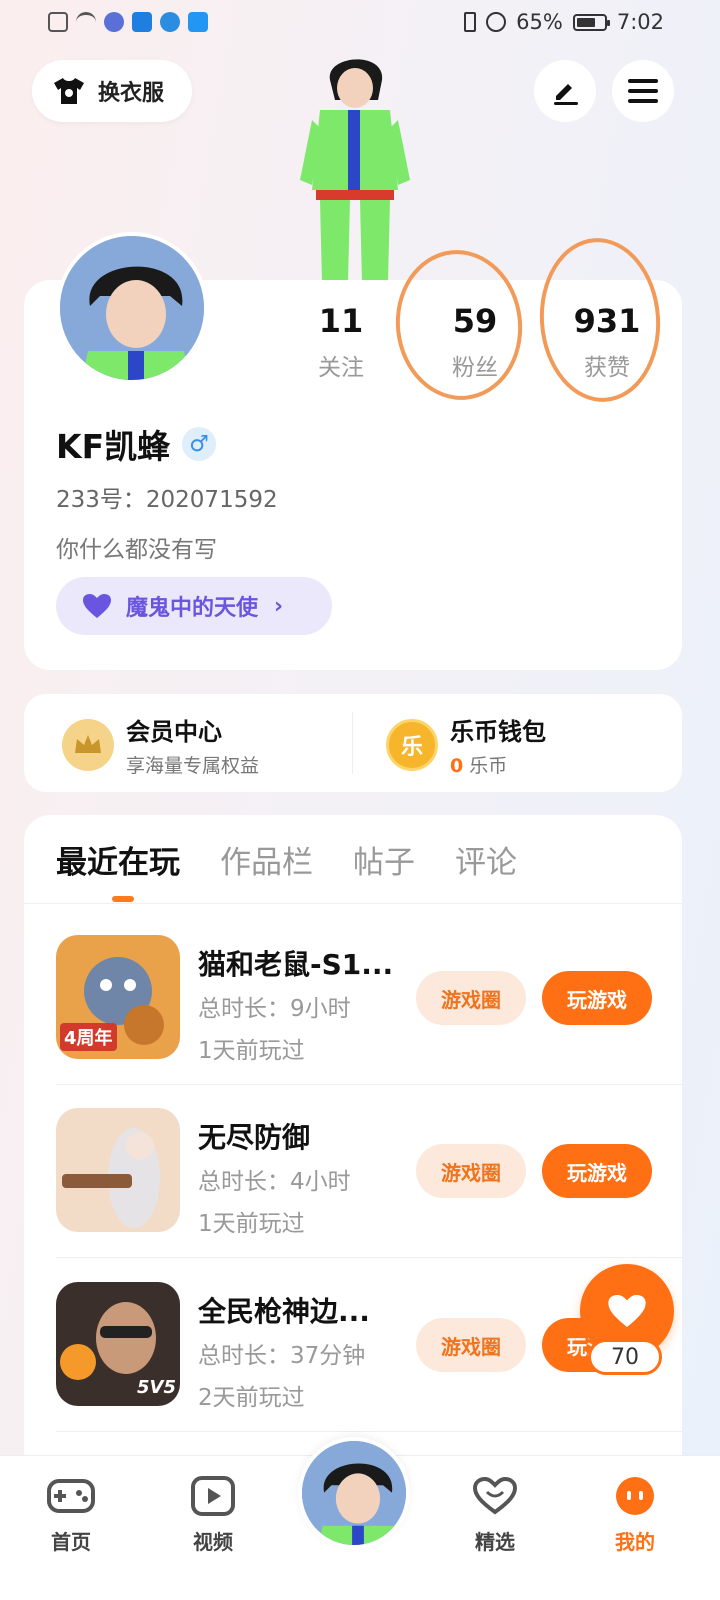 The width and height of the screenshot is (720, 1600). I want to click on tab-comments: 评论, so click(486, 859).